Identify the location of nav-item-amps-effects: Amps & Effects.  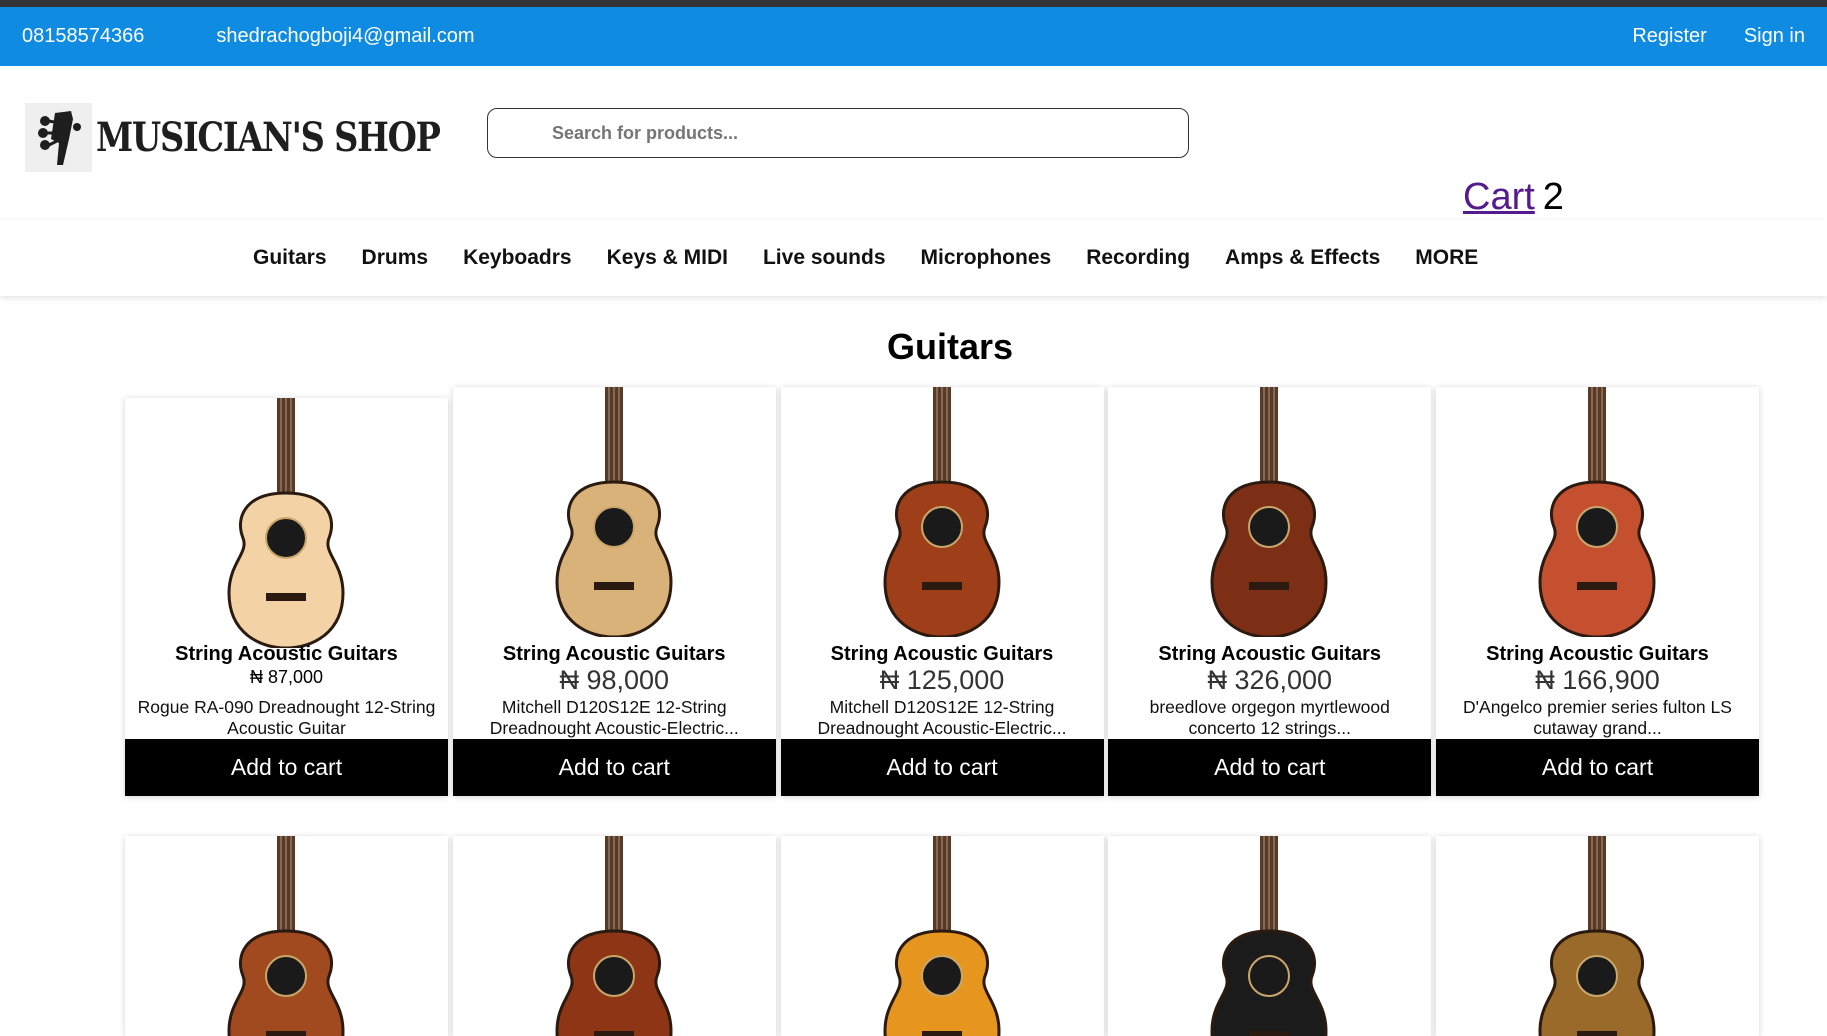
(1302, 258).